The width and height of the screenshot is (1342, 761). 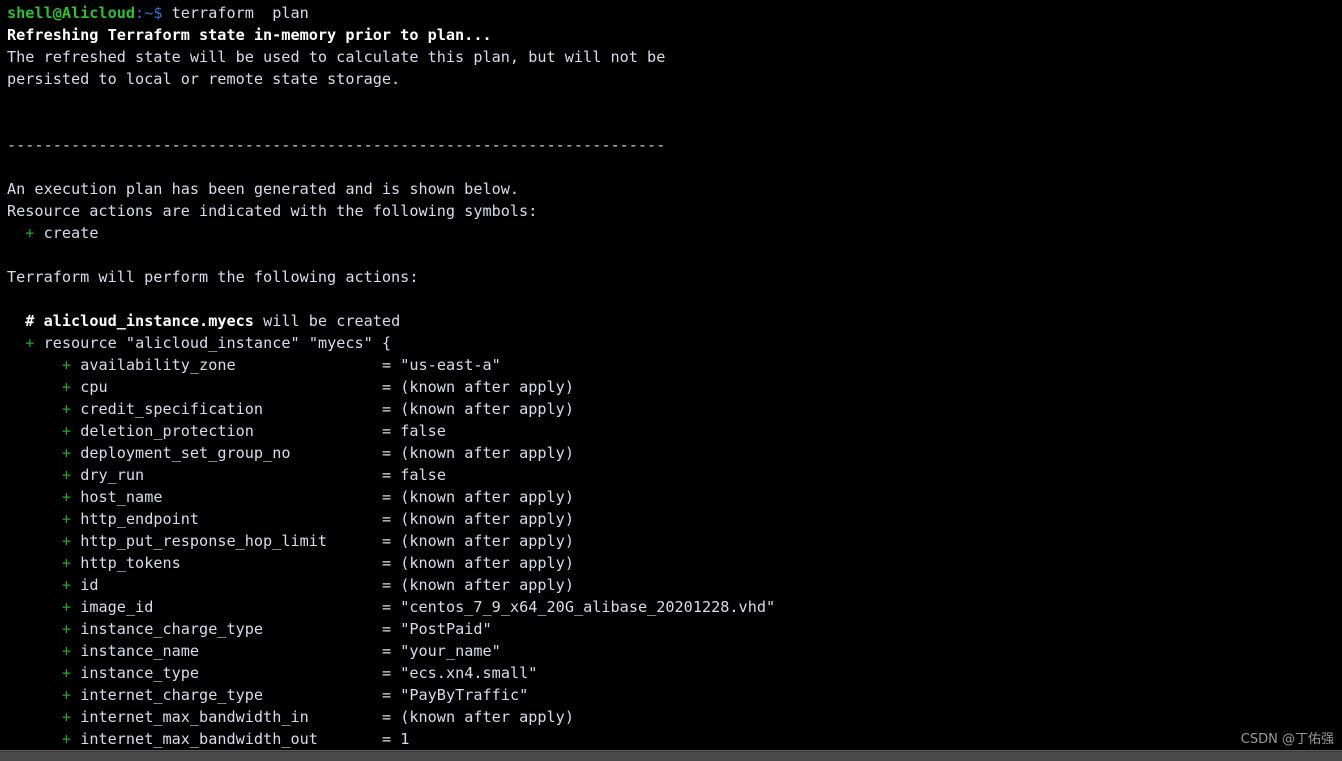 What do you see at coordinates (112, 475) in the screenshot?
I see `attribute-name: dry_run` at bounding box center [112, 475].